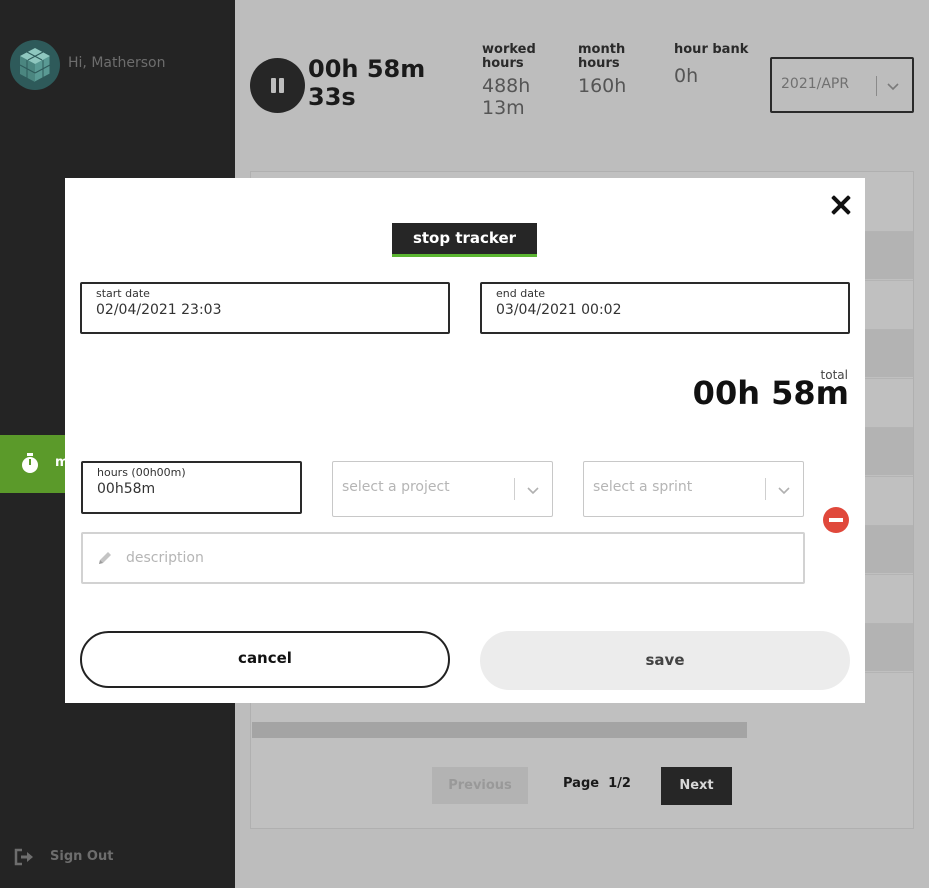 The image size is (929, 888). What do you see at coordinates (665, 660) in the screenshot?
I see `save-button: save` at bounding box center [665, 660].